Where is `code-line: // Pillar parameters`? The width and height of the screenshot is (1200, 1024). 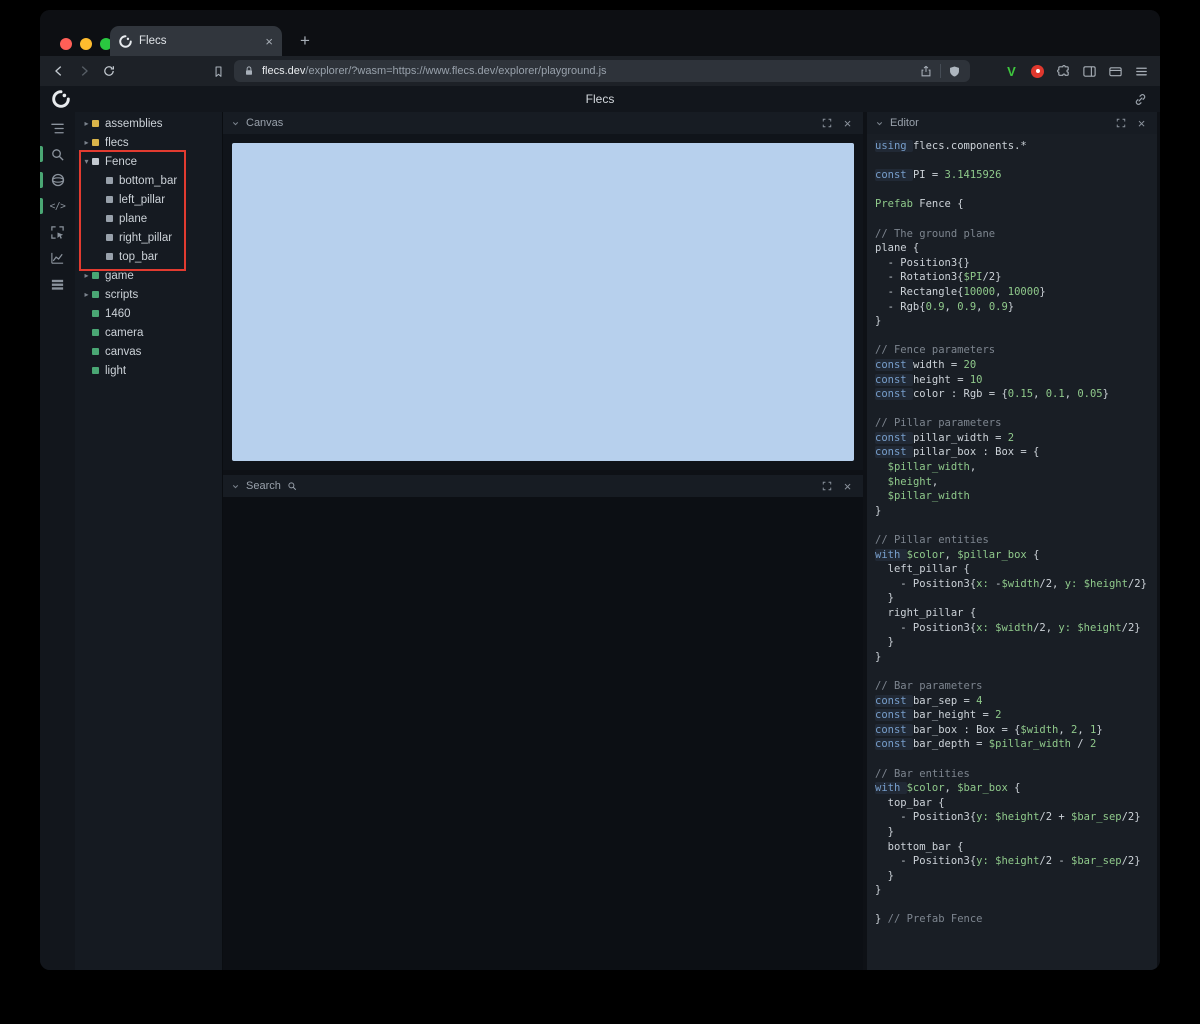
code-line: // Pillar parameters is located at coordinates (938, 423).